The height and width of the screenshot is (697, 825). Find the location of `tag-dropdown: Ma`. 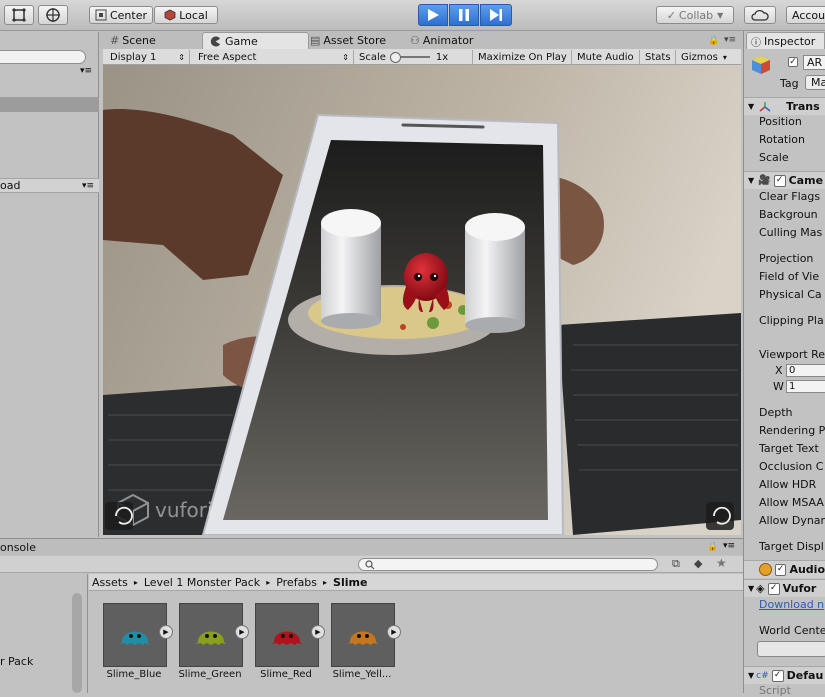

tag-dropdown: Ma is located at coordinates (815, 82).